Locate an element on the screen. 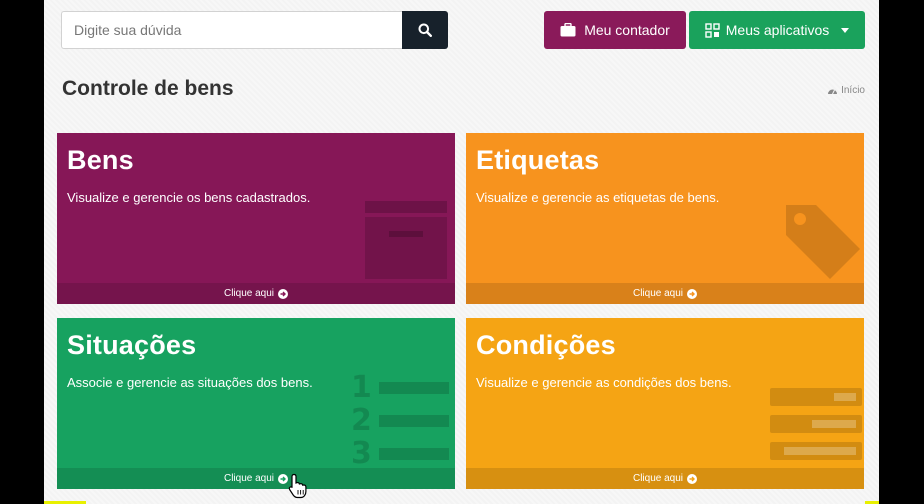 The height and width of the screenshot is (504, 924). breadcrumb: Início is located at coordinates (846, 90).